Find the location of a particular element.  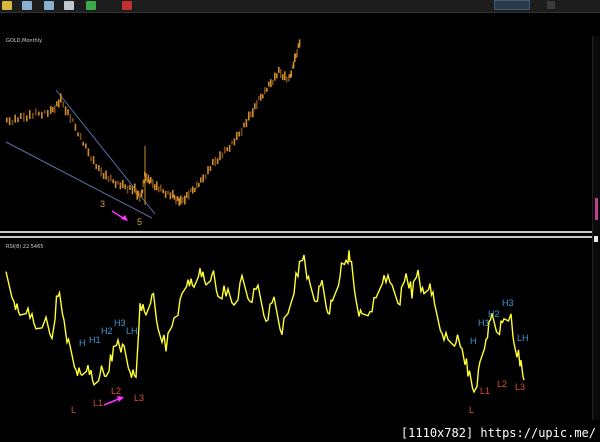

rsi-arrow is located at coordinates (113, 401).